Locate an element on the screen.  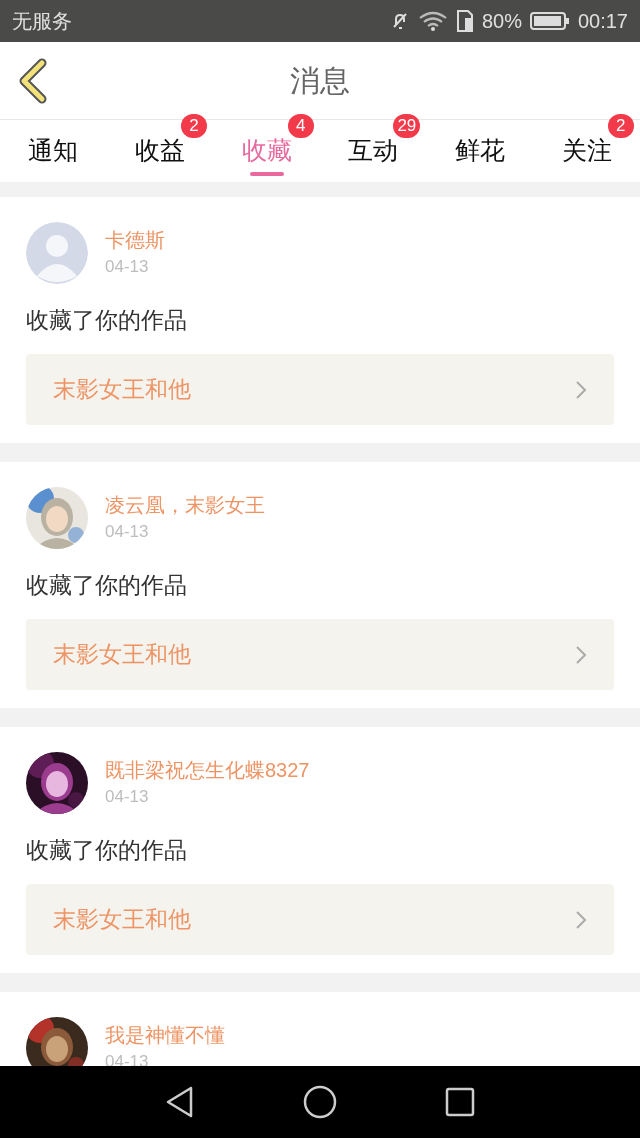
count-badge: 4 is located at coordinates (300, 126).